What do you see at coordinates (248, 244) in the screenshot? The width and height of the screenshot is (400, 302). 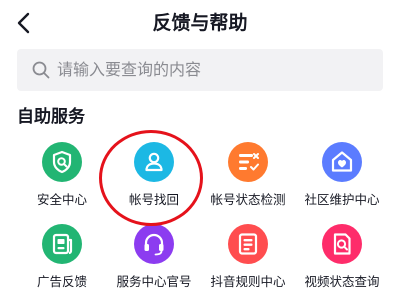 I see `rules-document-icon` at bounding box center [248, 244].